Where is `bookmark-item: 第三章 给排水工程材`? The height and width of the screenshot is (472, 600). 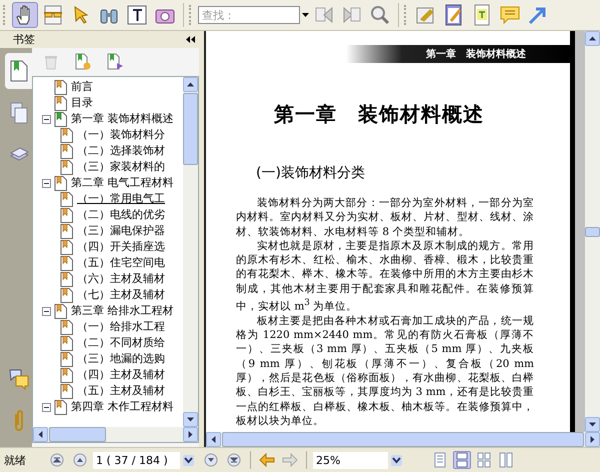 bookmark-item: 第三章 给排水工程材 is located at coordinates (122, 311).